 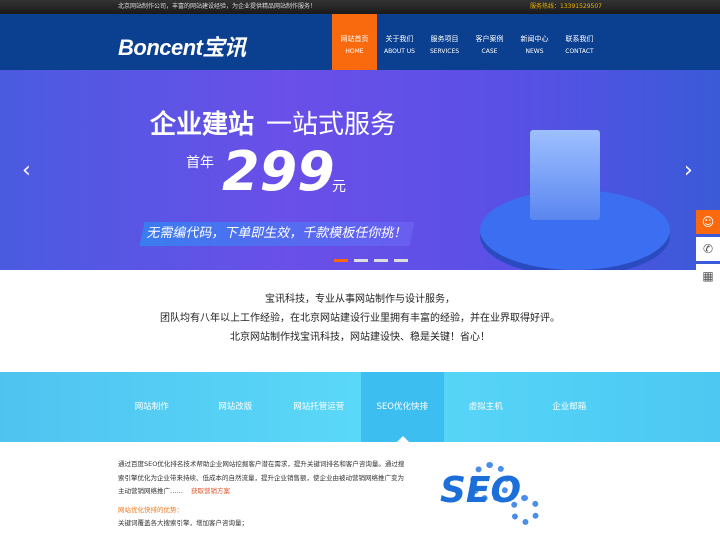 I want to click on server-illustration, so click(x=565, y=175).